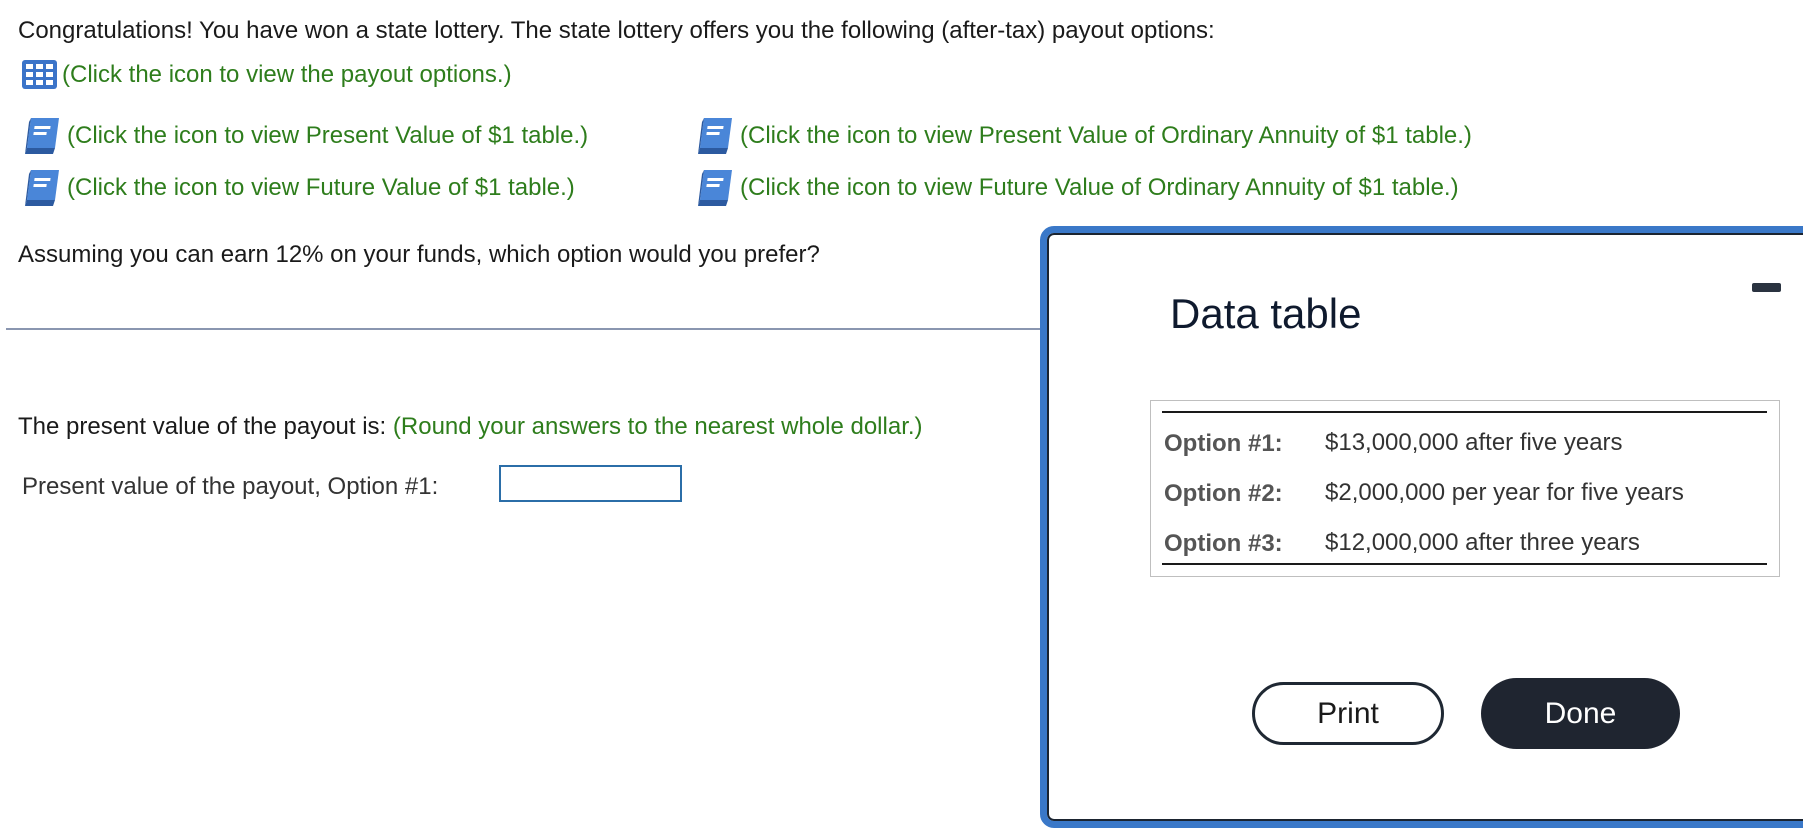 The image size is (1803, 833). What do you see at coordinates (202, 426) in the screenshot?
I see `present-value-prompt-text: The present value of the payout is:` at bounding box center [202, 426].